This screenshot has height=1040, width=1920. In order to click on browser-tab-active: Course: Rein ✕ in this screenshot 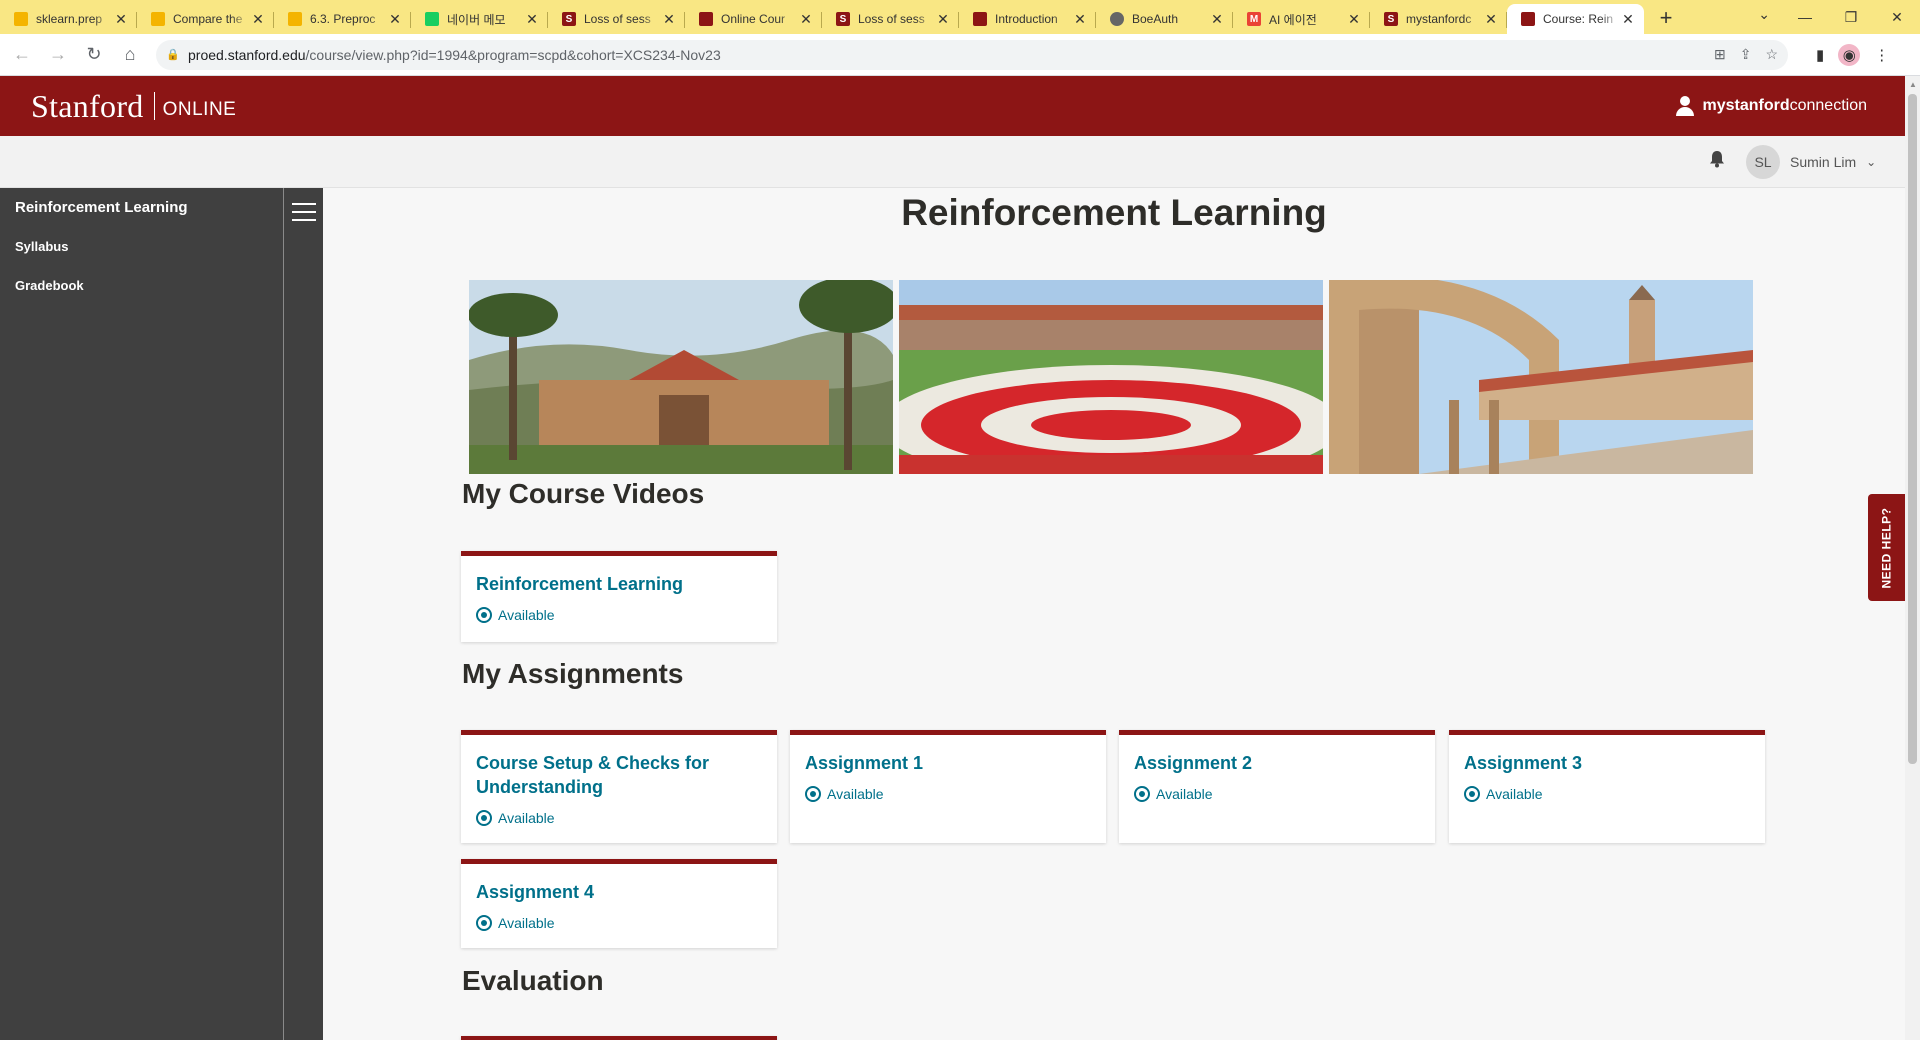, I will do `click(1575, 19)`.